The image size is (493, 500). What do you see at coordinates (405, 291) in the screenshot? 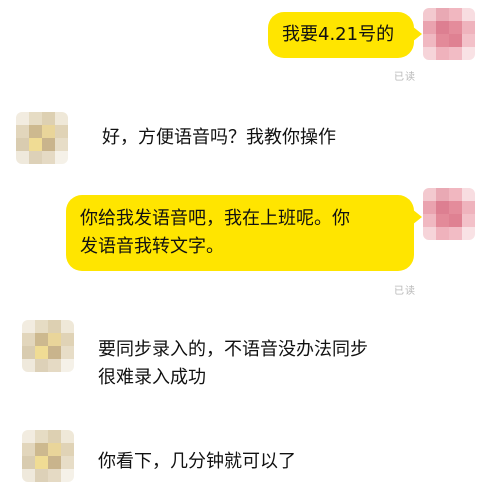
I see `read-status-3: 已读` at bounding box center [405, 291].